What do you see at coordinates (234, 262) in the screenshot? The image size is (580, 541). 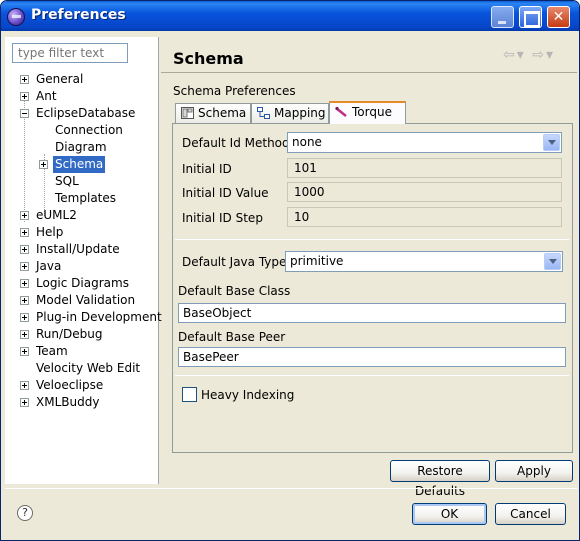 I see `default-java-type-label: Default Java Type` at bounding box center [234, 262].